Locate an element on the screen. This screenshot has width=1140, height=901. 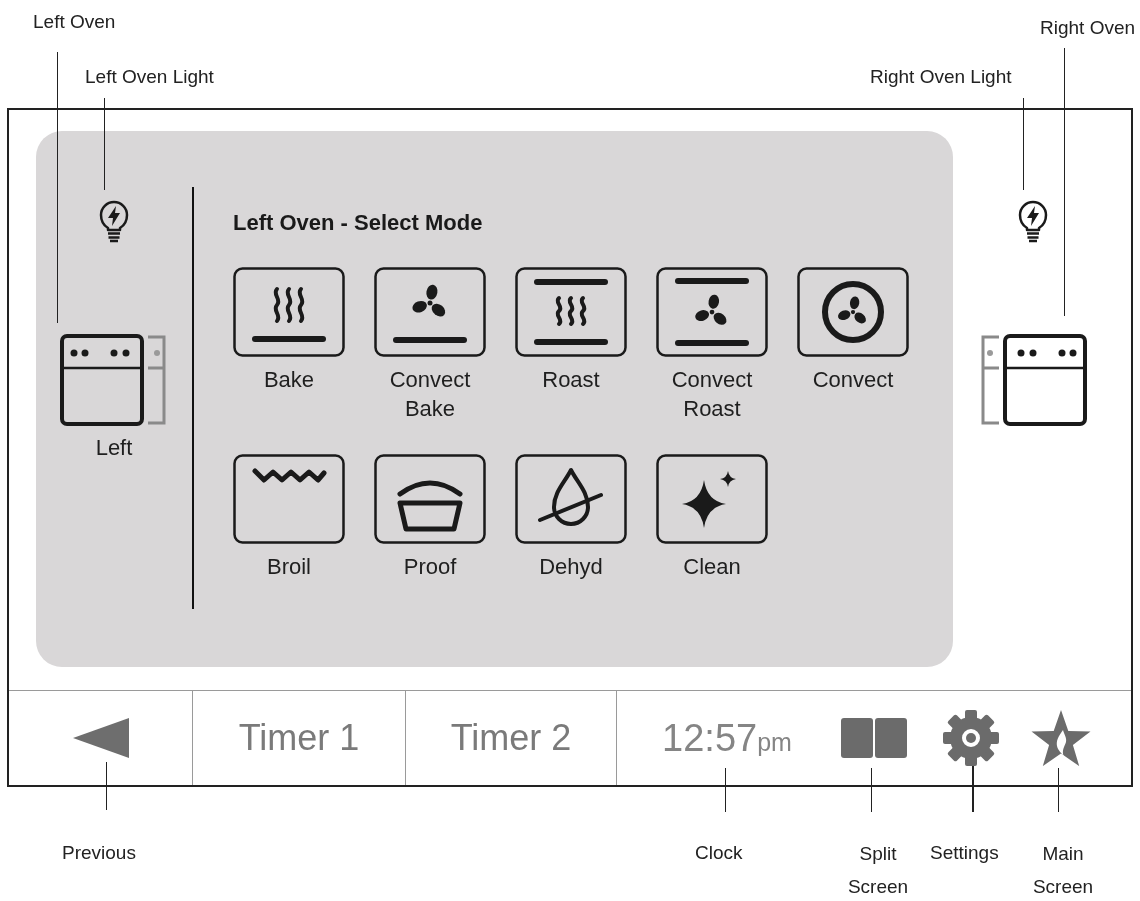
mode-button: Bake is located at coordinates (289, 330).